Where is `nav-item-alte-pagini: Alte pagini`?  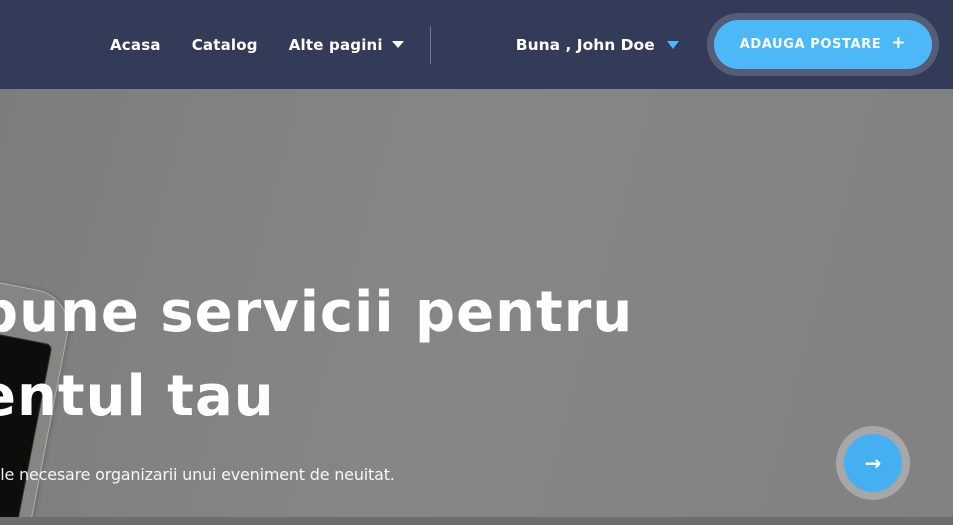
nav-item-alte-pagini: Alte pagini is located at coordinates (346, 45).